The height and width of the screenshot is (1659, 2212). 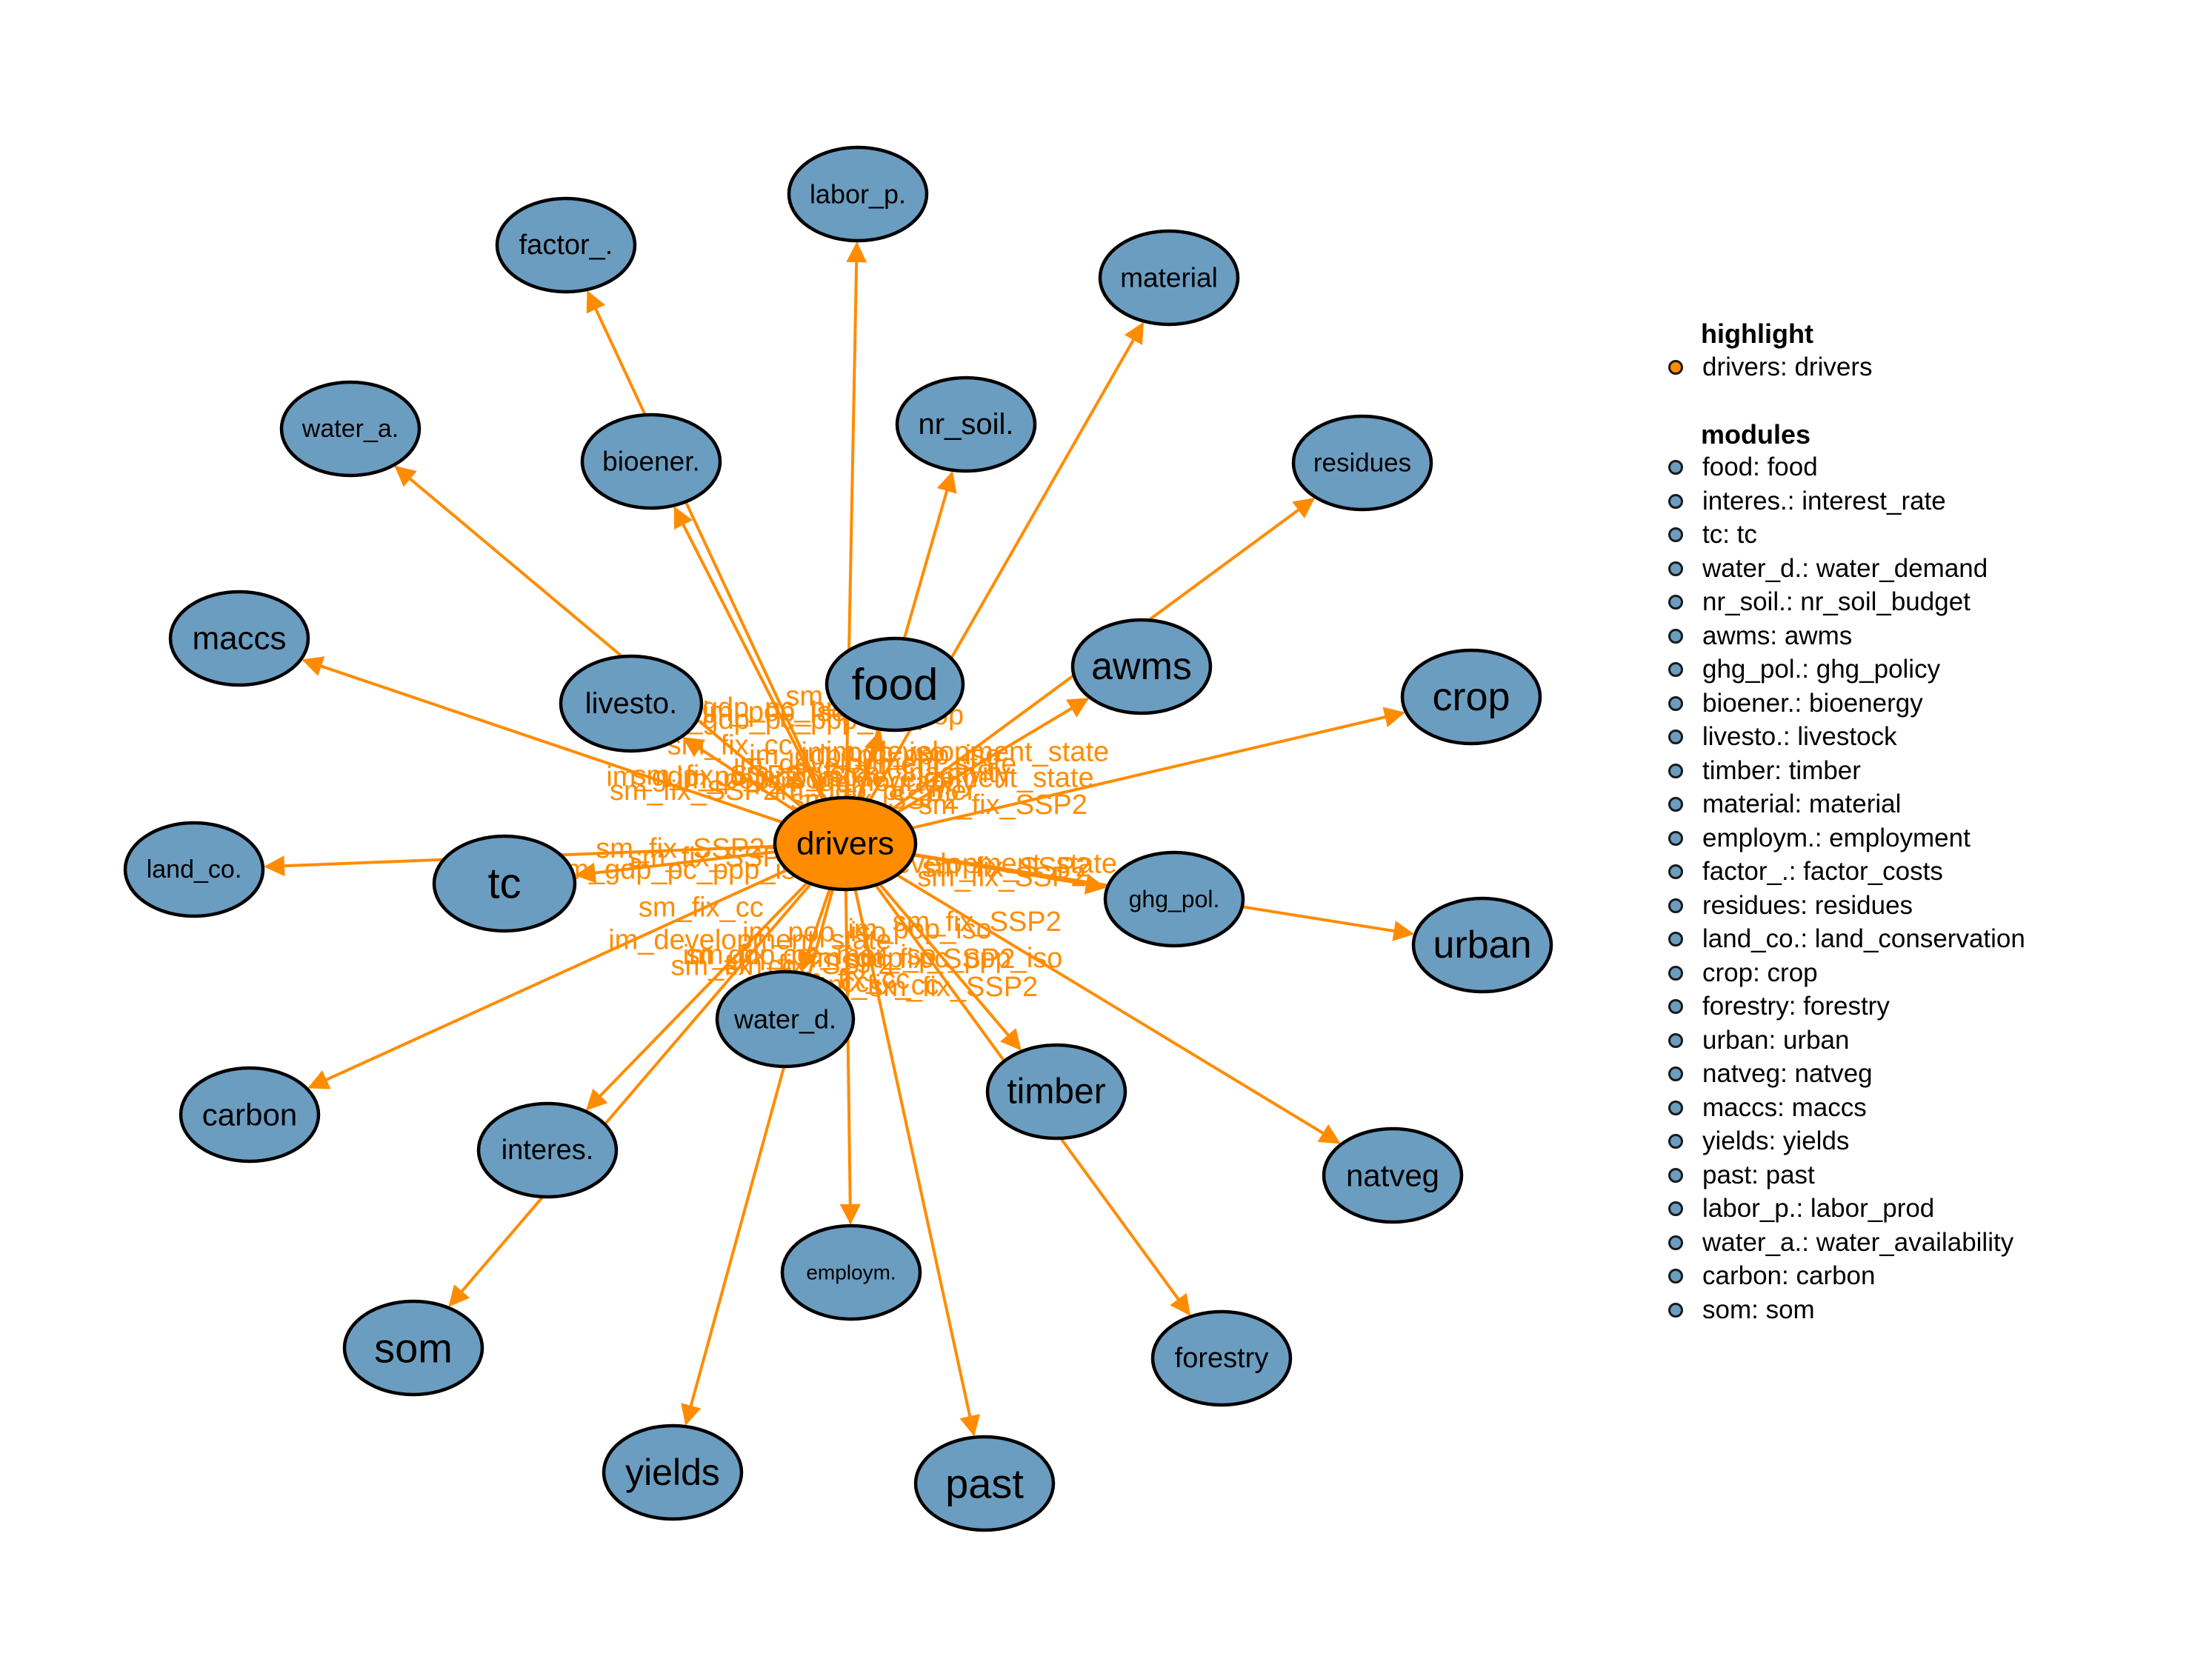 I want to click on node-label: carbon, so click(x=249, y=1115).